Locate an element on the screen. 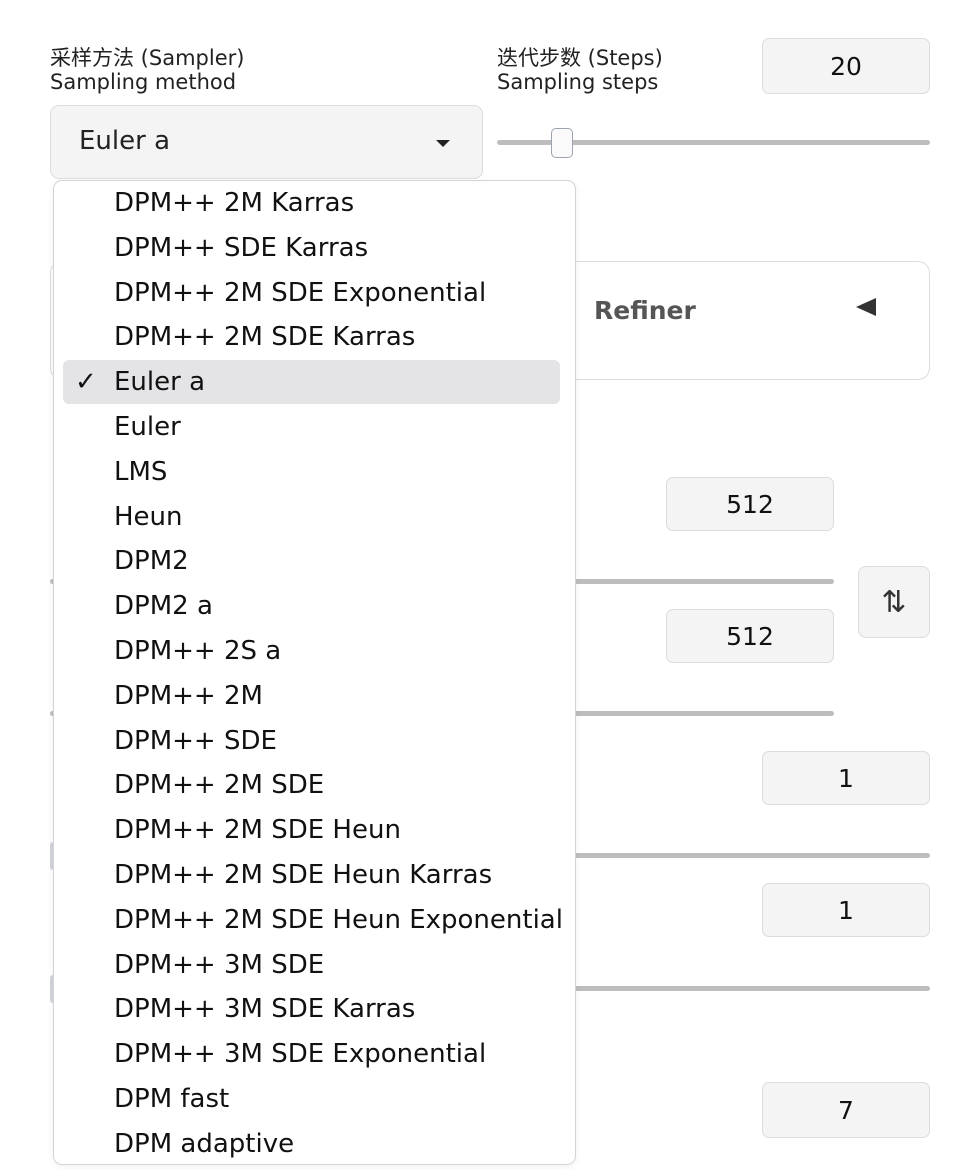 The width and height of the screenshot is (956, 1170). sampler-option-label: DPM++ 2M Karras is located at coordinates (234, 203).